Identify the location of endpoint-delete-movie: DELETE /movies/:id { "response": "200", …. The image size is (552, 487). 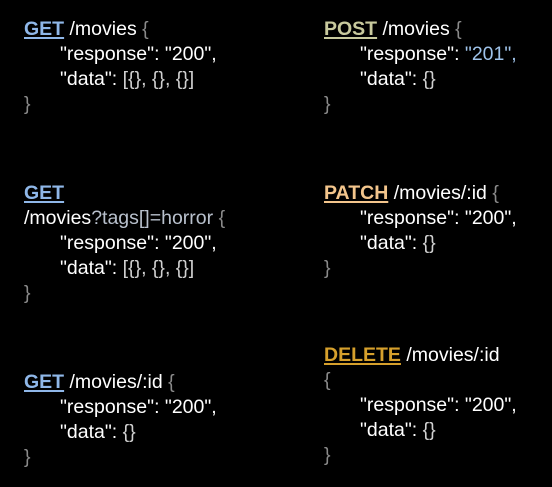
(420, 405).